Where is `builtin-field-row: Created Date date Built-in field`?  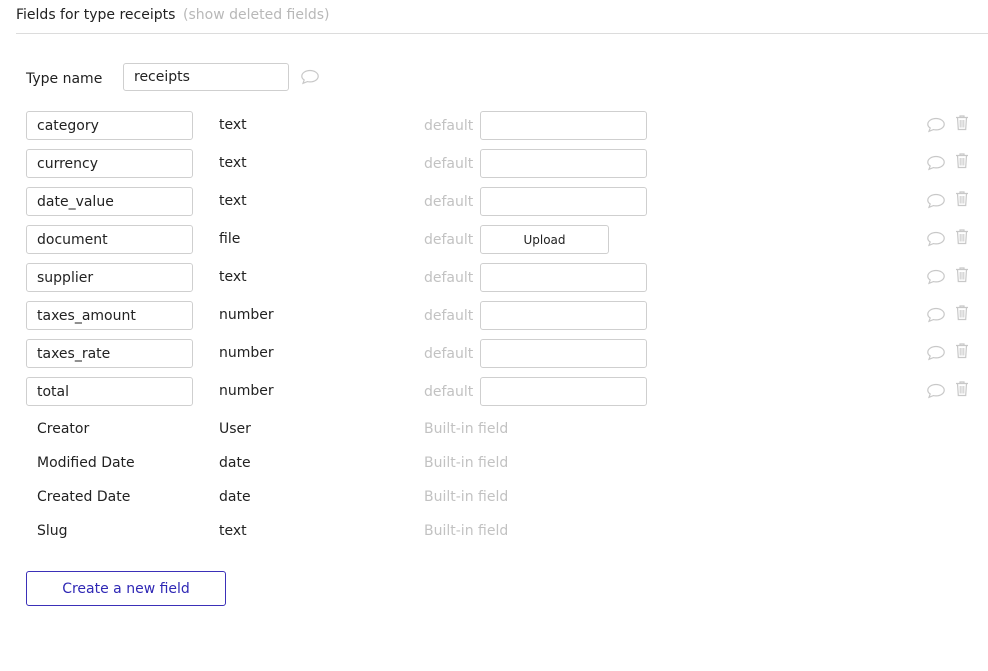
builtin-field-row: Created Date date Built-in field is located at coordinates (494, 499).